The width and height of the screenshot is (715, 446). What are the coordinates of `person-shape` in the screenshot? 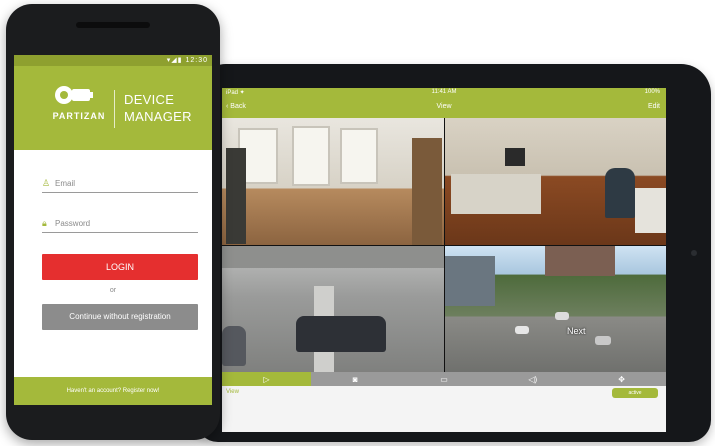 It's located at (620, 193).